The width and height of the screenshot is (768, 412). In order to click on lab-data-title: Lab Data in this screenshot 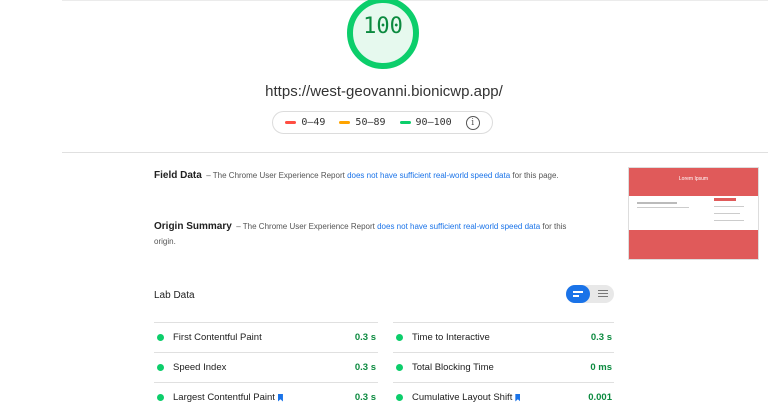, I will do `click(174, 295)`.